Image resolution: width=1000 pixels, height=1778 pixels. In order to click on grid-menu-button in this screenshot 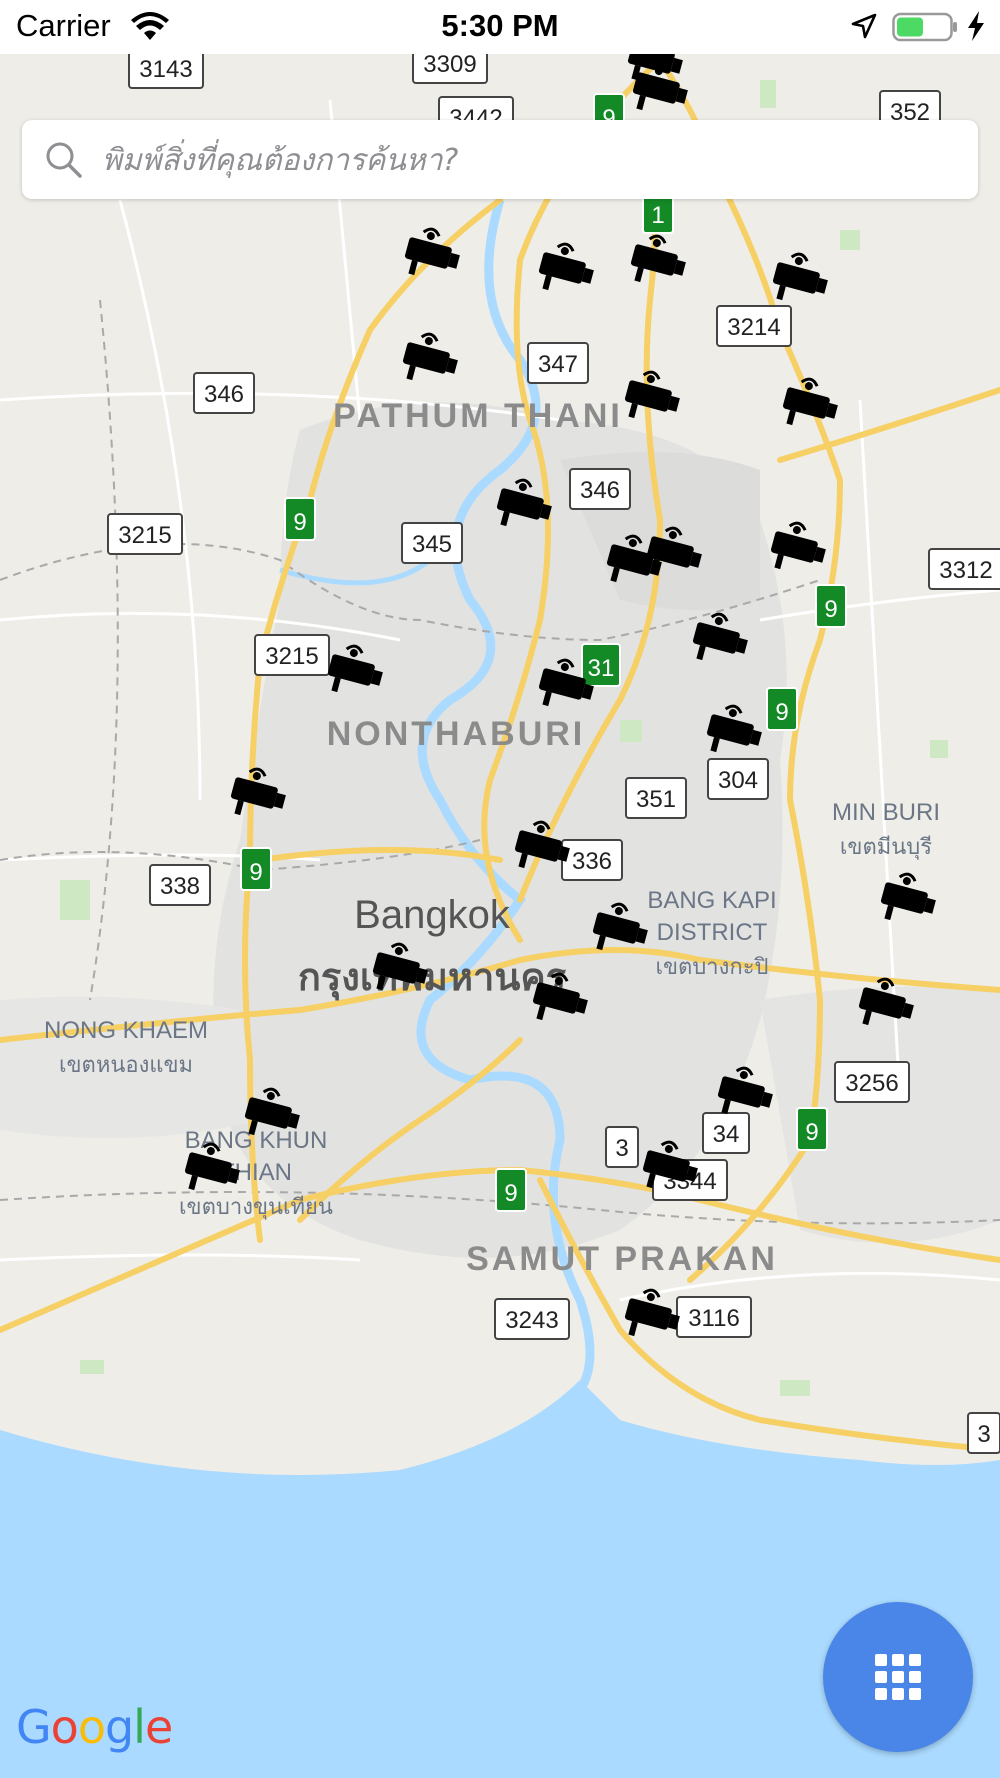, I will do `click(898, 1677)`.